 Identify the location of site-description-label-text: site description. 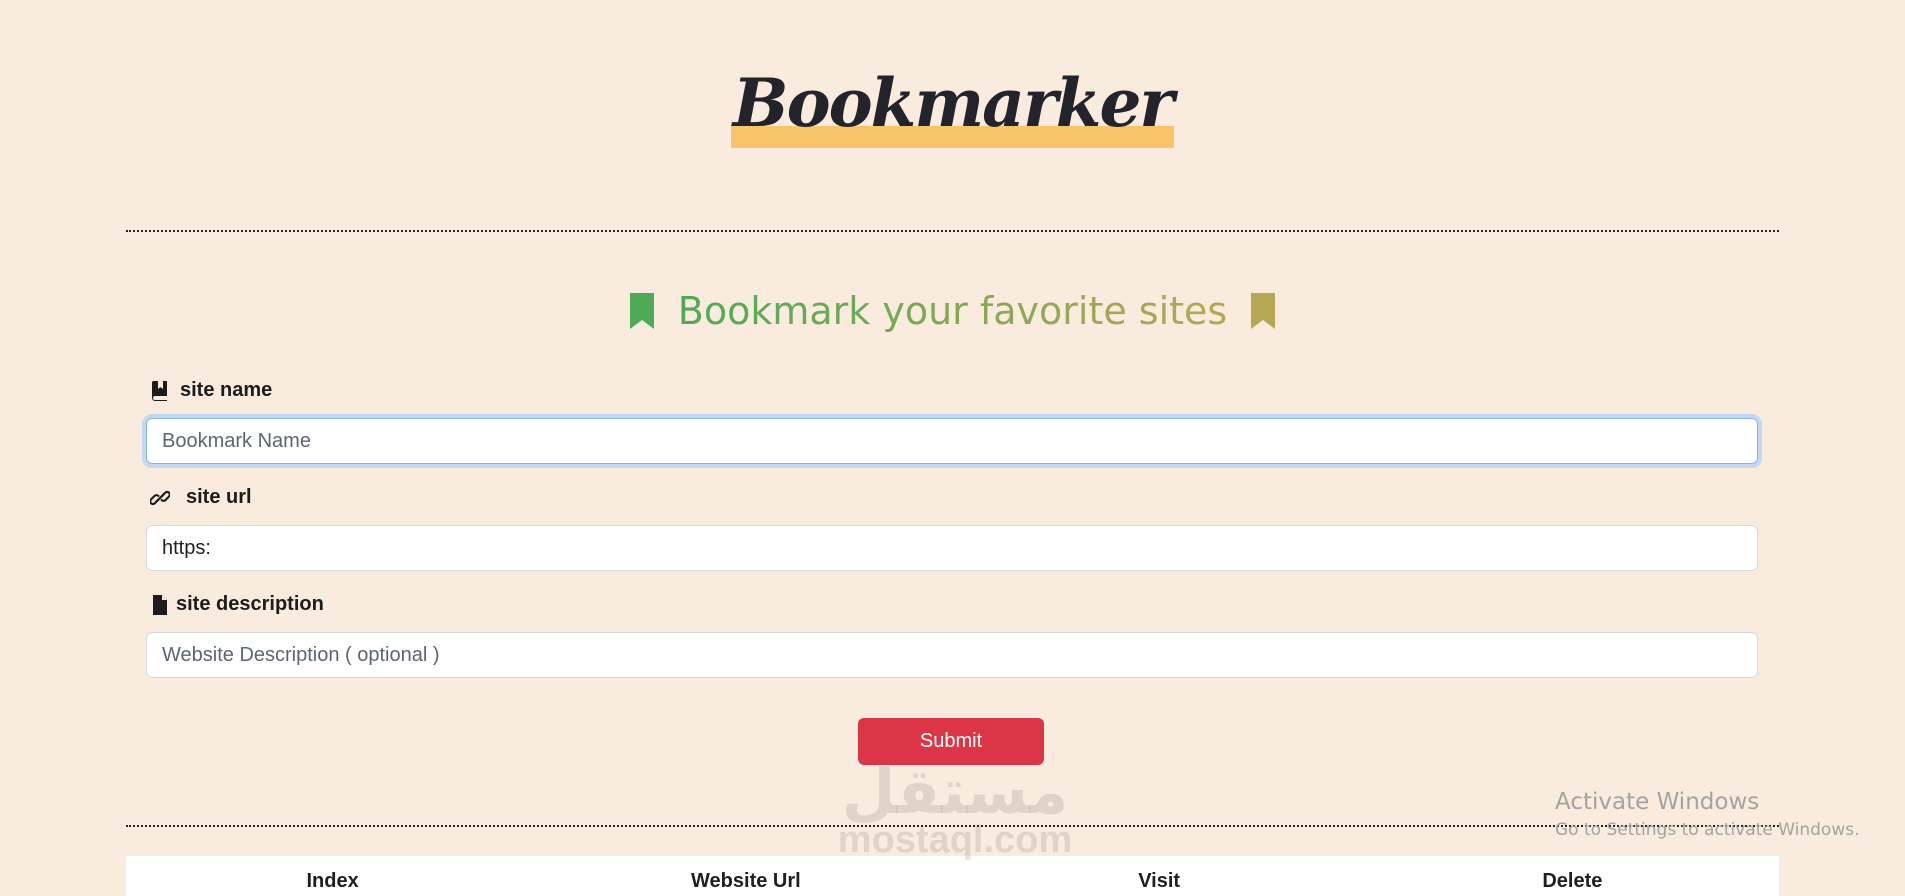
(250, 604).